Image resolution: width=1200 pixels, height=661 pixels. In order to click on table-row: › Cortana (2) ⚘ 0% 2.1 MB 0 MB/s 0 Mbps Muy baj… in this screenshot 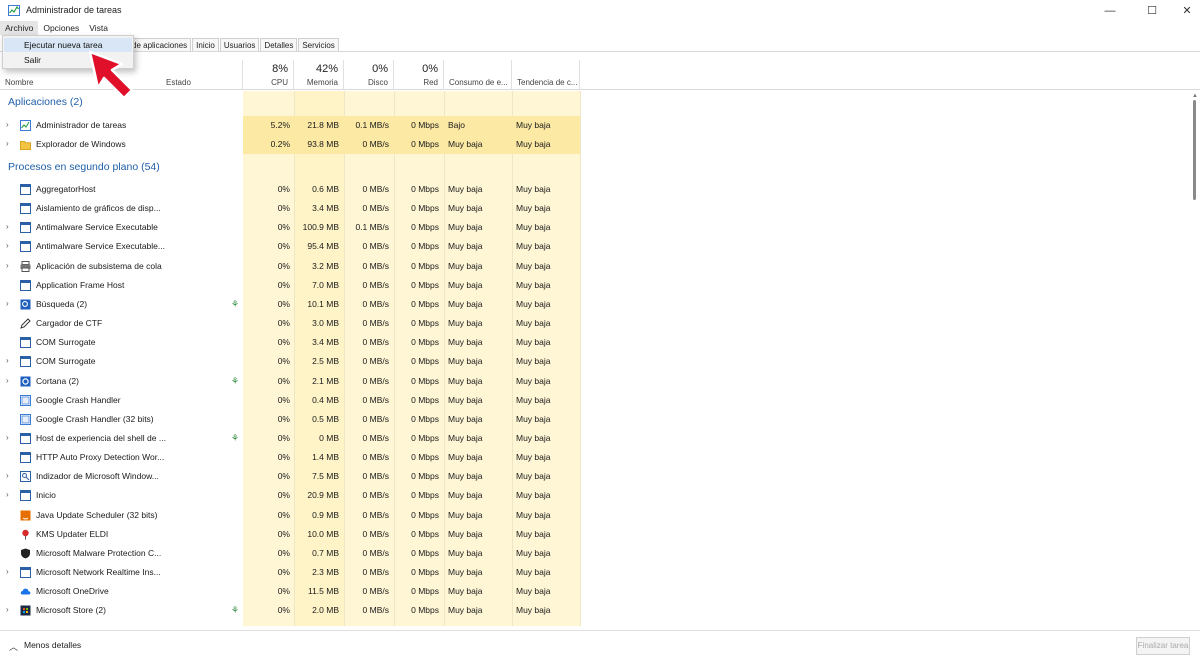, I will do `click(595, 381)`.